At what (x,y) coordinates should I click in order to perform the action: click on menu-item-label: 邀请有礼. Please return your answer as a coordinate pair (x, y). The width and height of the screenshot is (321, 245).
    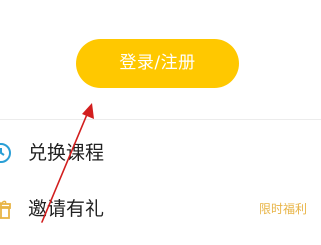
    Looking at the image, I should click on (66, 209).